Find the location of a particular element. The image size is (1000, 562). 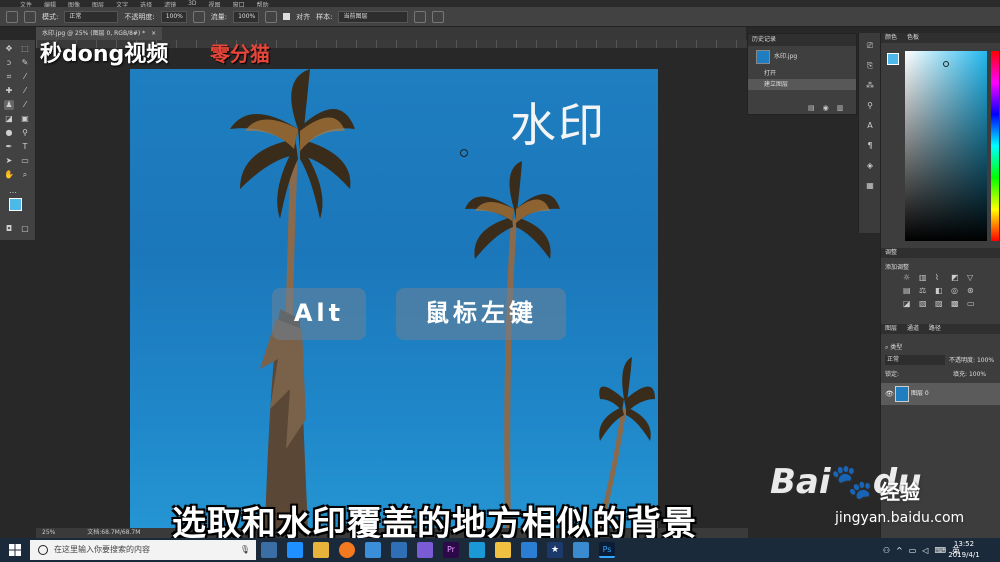

color-panel-swatch is located at coordinates (893, 59).